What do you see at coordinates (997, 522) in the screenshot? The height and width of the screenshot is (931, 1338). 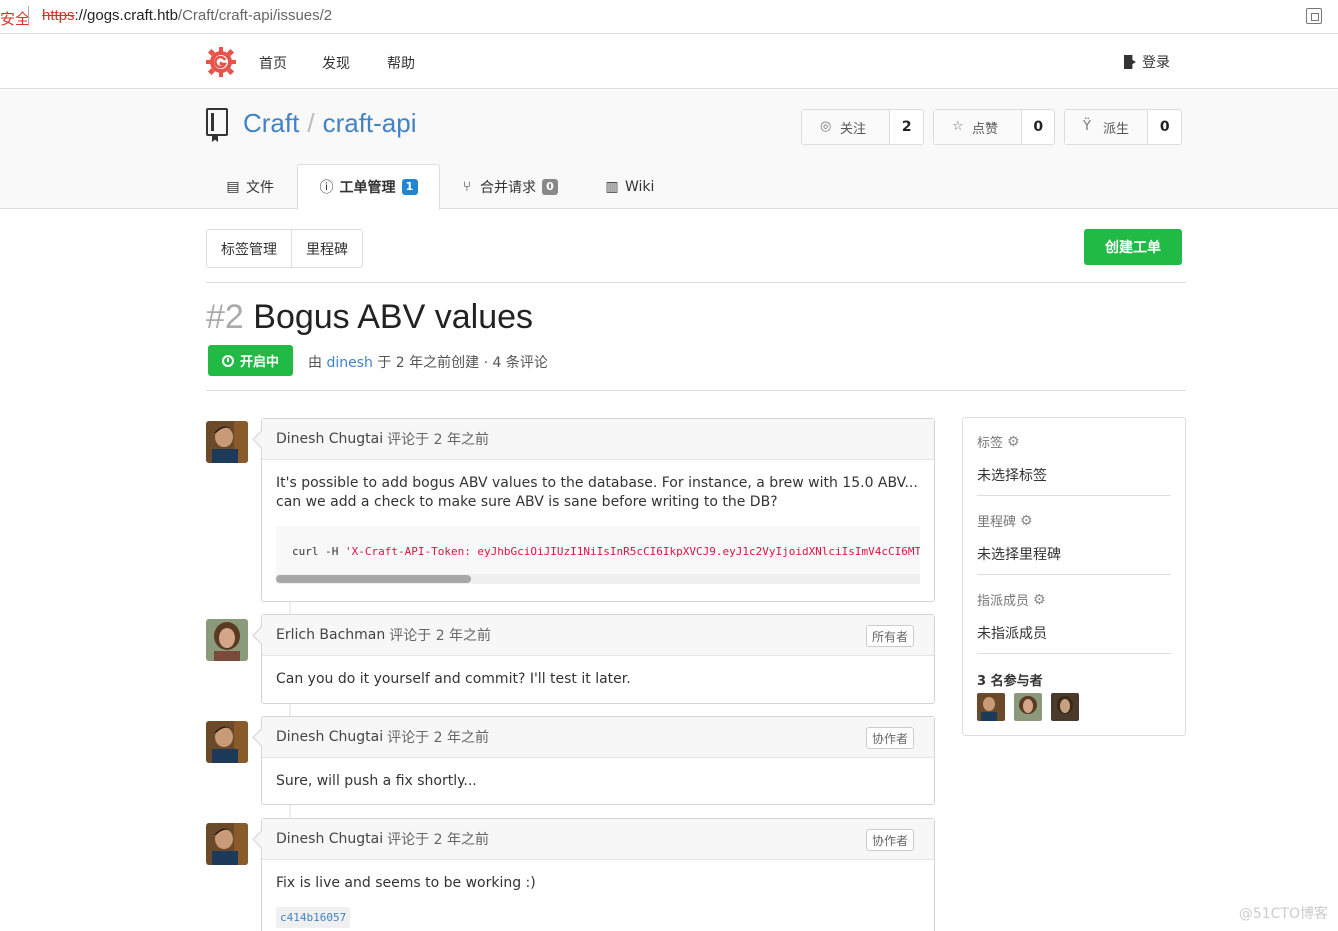 I see `milestone-heading-label: 里程碑` at bounding box center [997, 522].